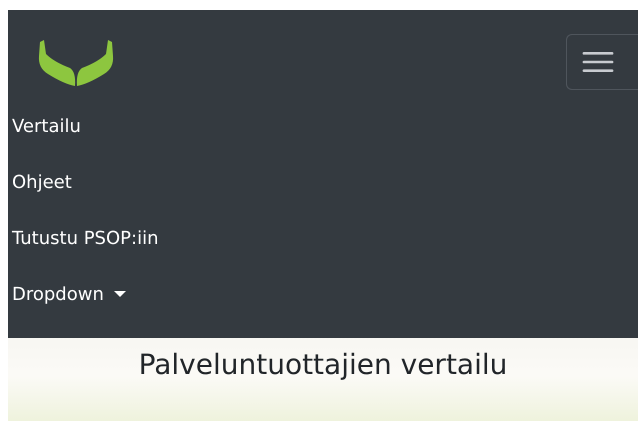  I want to click on menu-button, so click(602, 62).